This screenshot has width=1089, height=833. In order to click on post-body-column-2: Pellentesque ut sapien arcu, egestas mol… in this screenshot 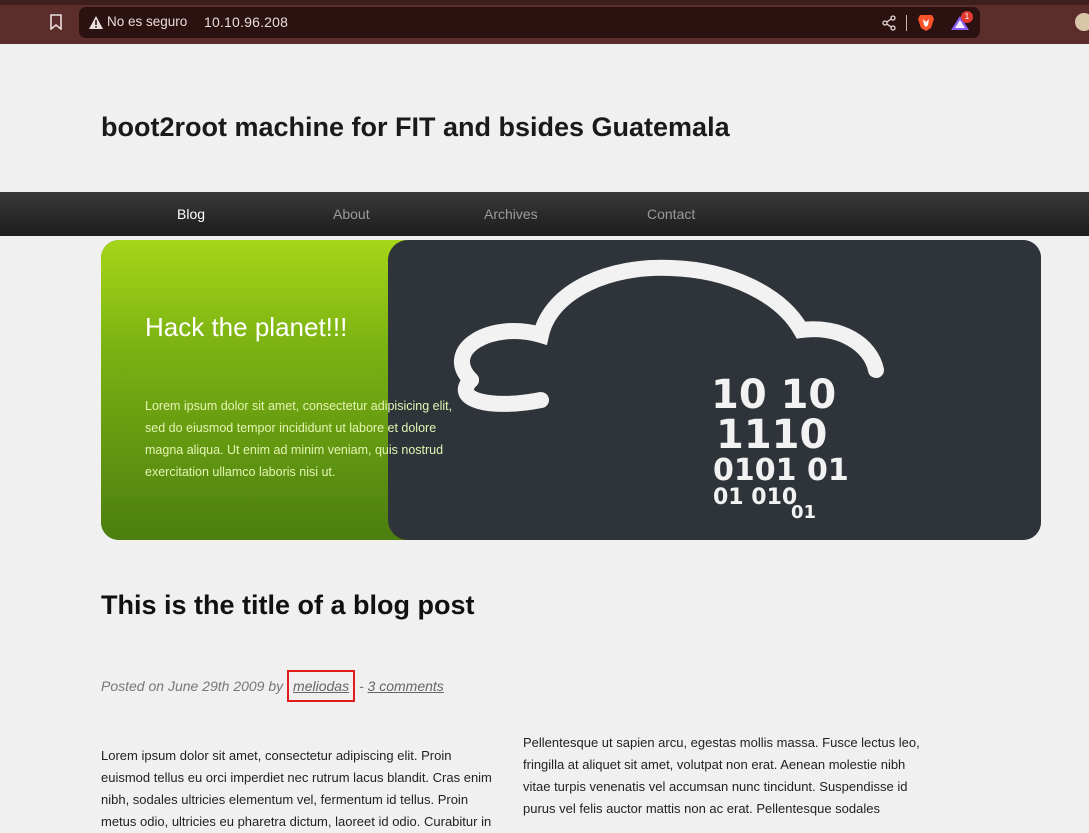, I will do `click(721, 775)`.